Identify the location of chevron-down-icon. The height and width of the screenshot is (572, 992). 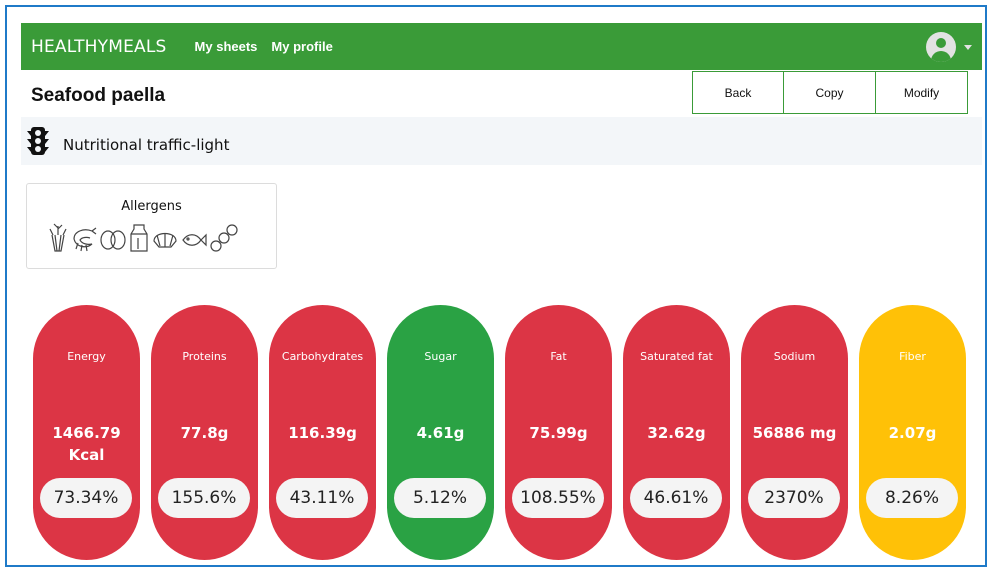
(968, 47).